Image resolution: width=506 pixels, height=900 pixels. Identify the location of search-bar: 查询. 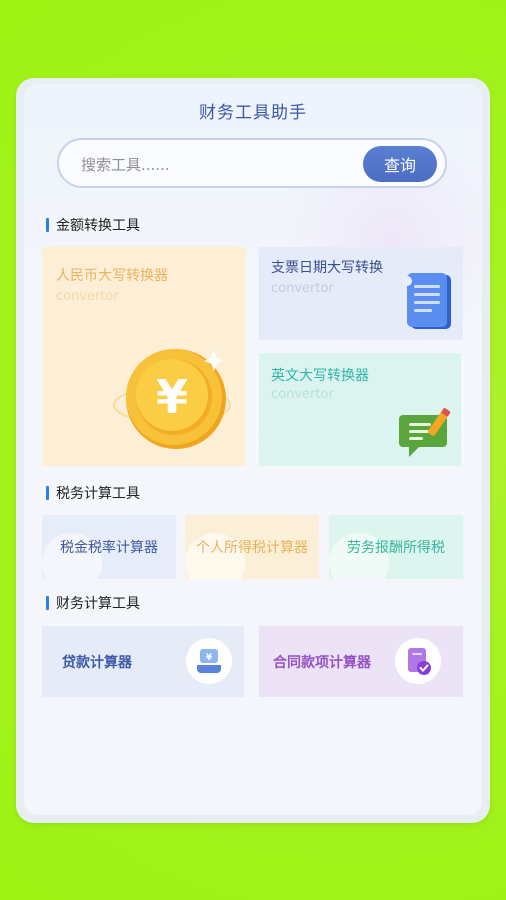
(252, 163).